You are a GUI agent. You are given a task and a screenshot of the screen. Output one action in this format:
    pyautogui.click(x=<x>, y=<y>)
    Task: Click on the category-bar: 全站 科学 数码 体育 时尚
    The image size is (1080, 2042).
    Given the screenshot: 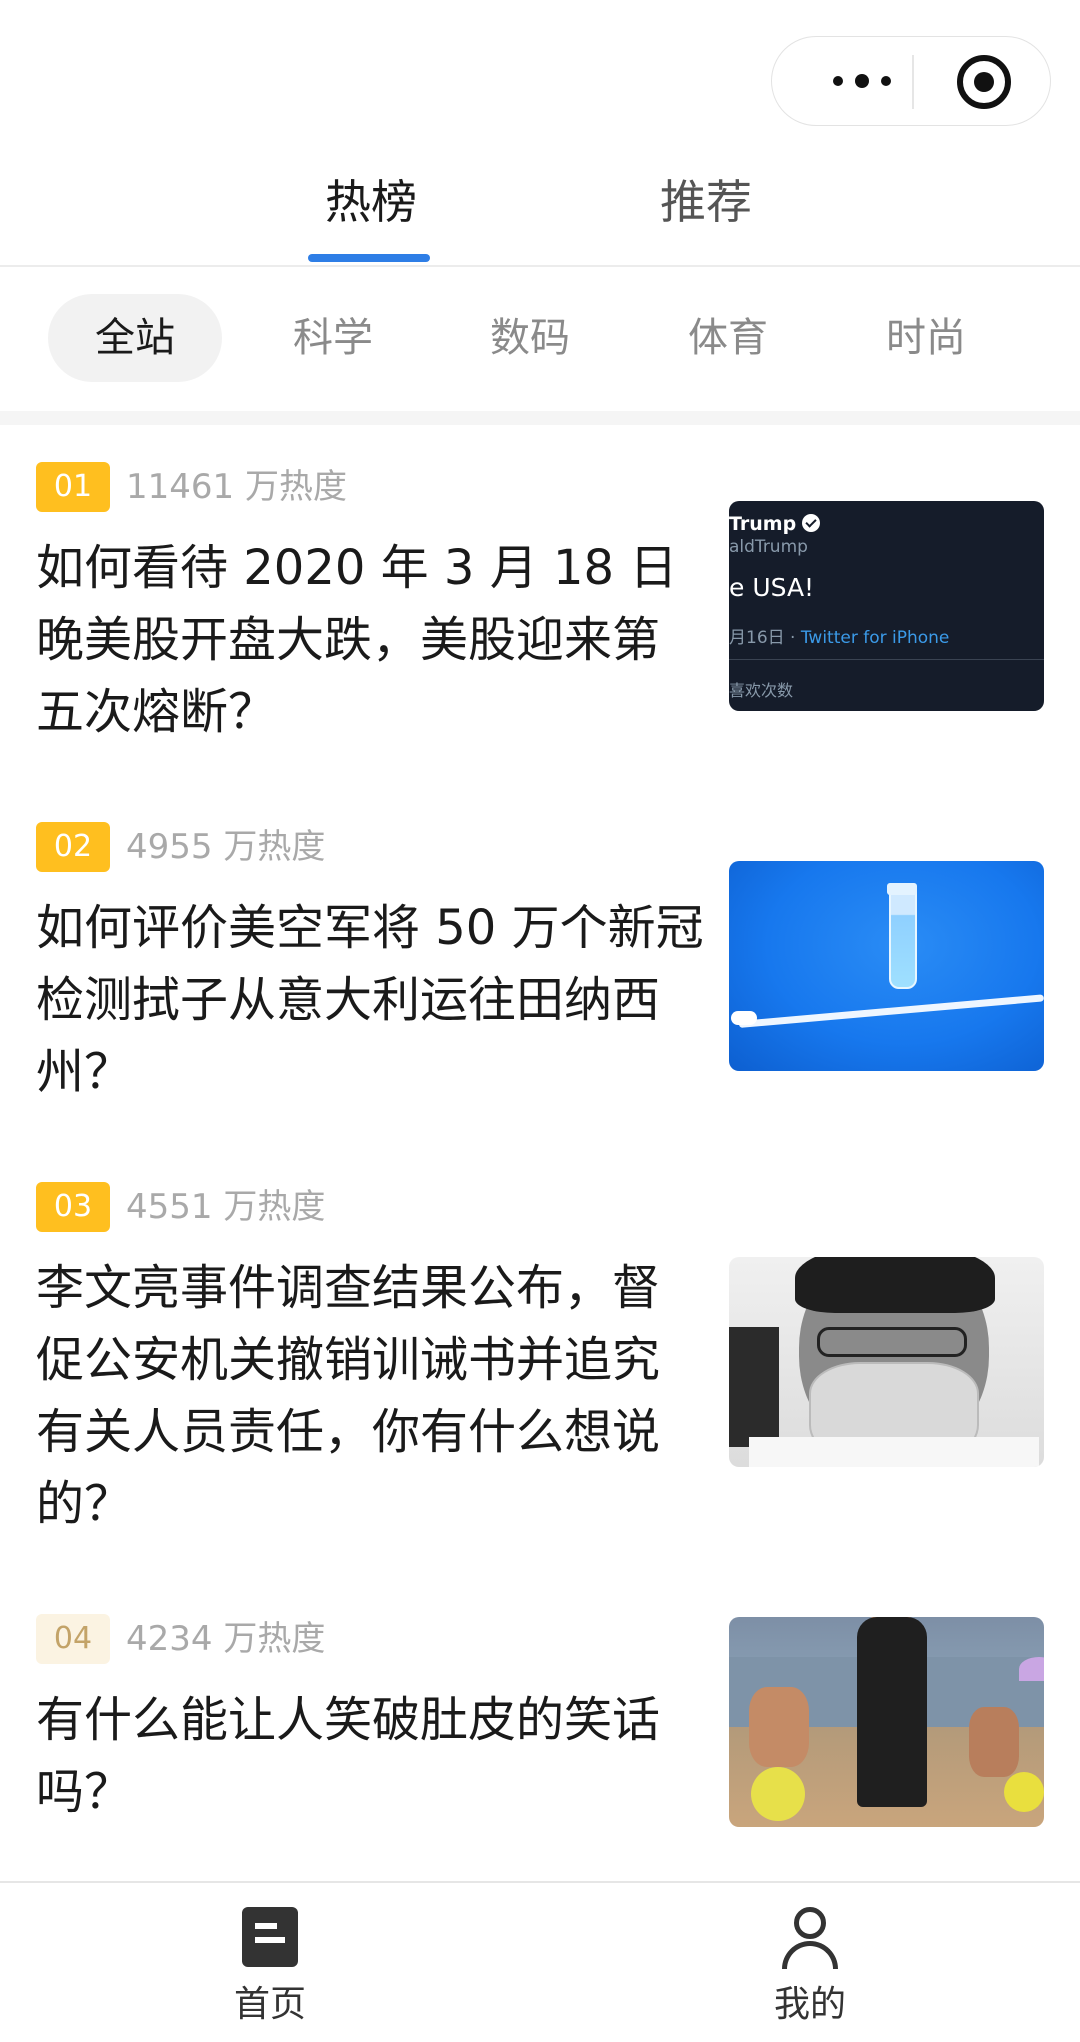 What is the action you would take?
    pyautogui.click(x=540, y=338)
    